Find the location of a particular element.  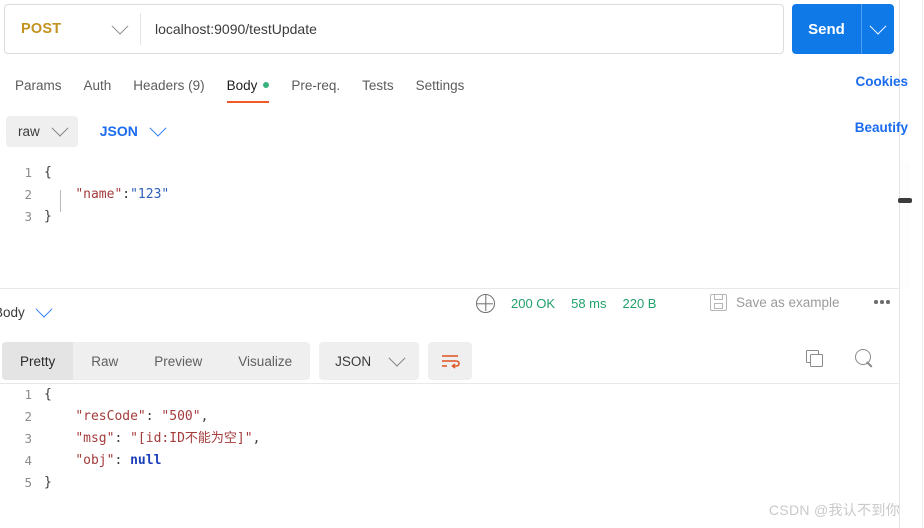

response-tabs-row: Pretty Raw Preview Visualize JSON is located at coordinates (449, 361).